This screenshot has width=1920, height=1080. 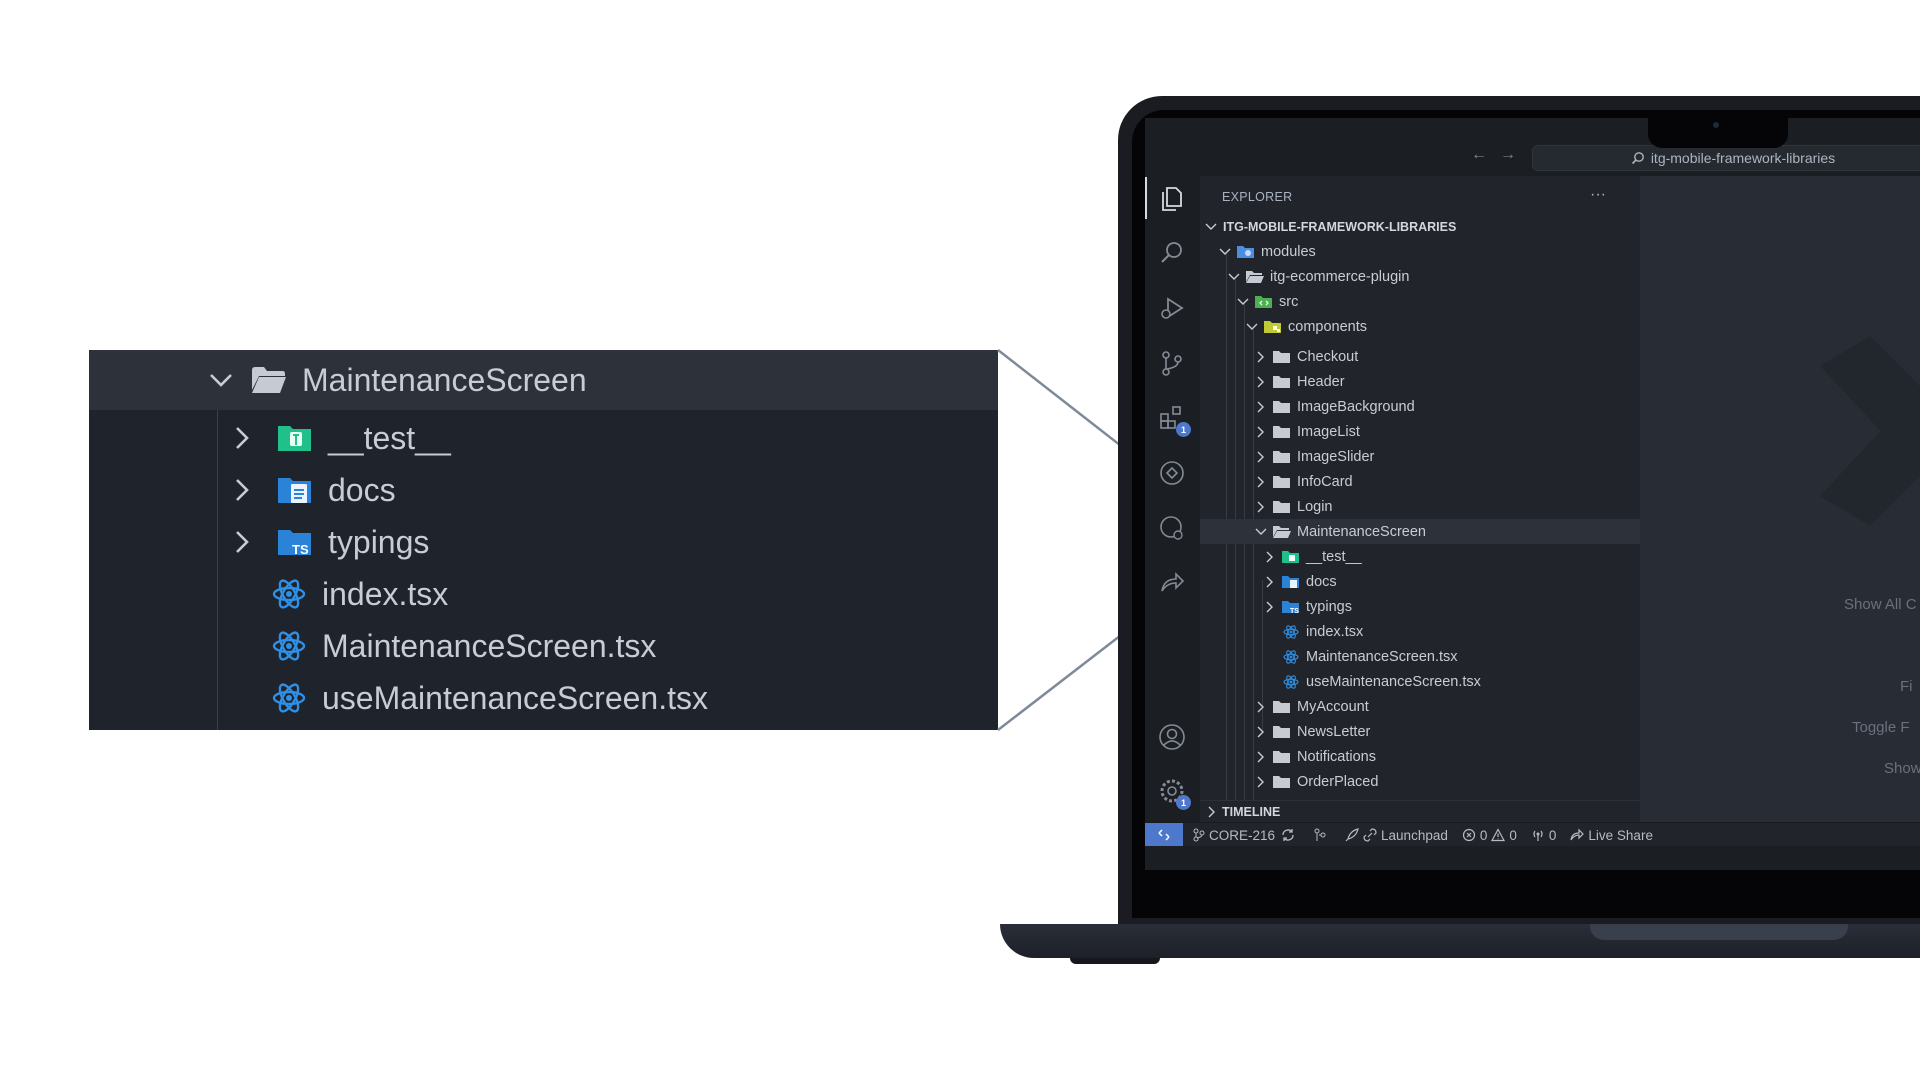 I want to click on tree-item-src: src, so click(x=1420, y=301).